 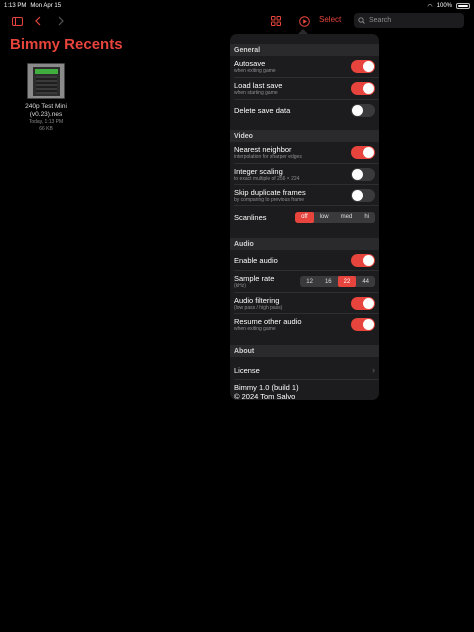 I want to click on scanlines-option-hi: hi, so click(x=366, y=217).